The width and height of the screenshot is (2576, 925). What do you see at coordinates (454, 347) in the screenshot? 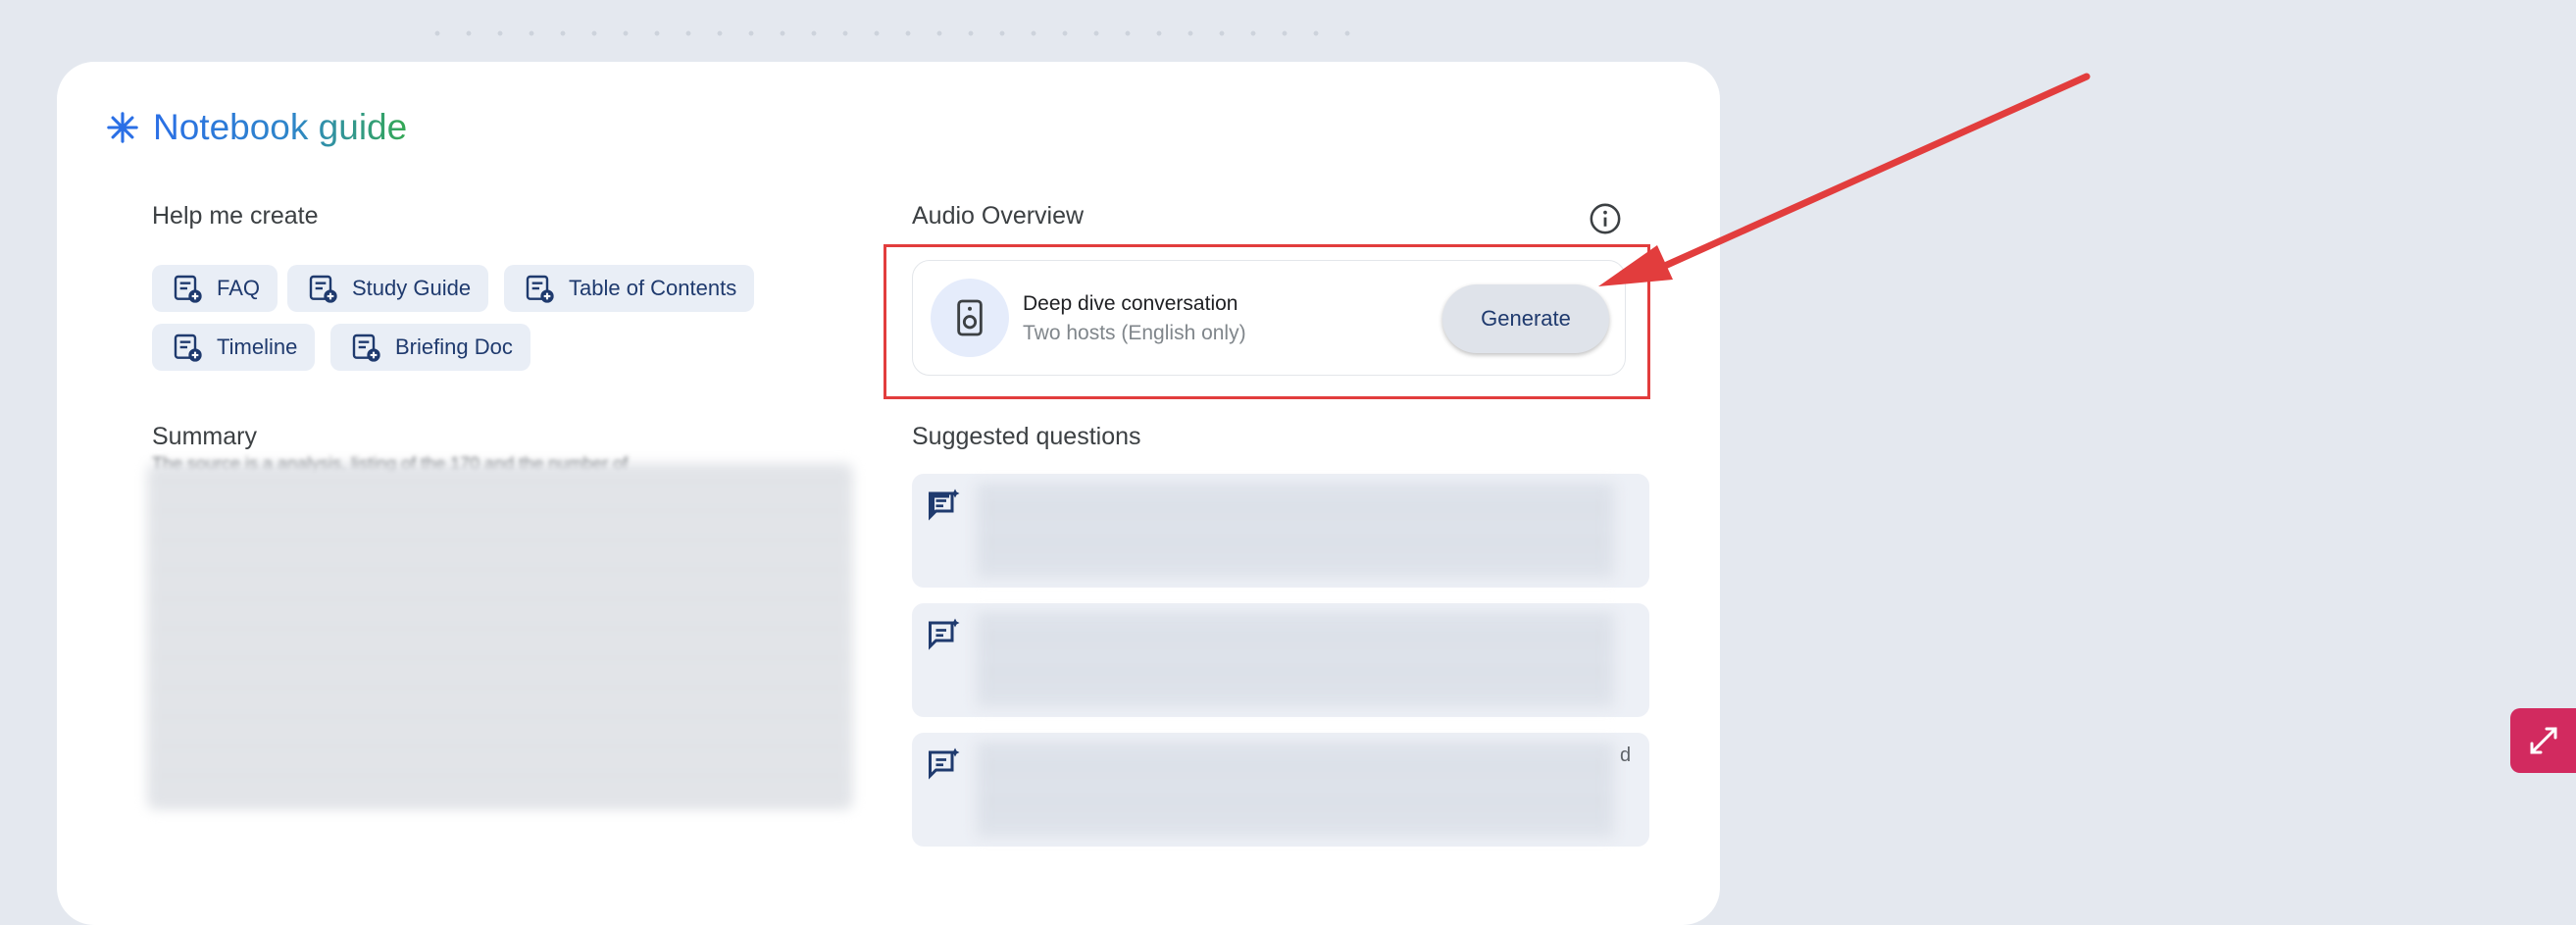
I see `chip-label: Briefing Doc` at bounding box center [454, 347].